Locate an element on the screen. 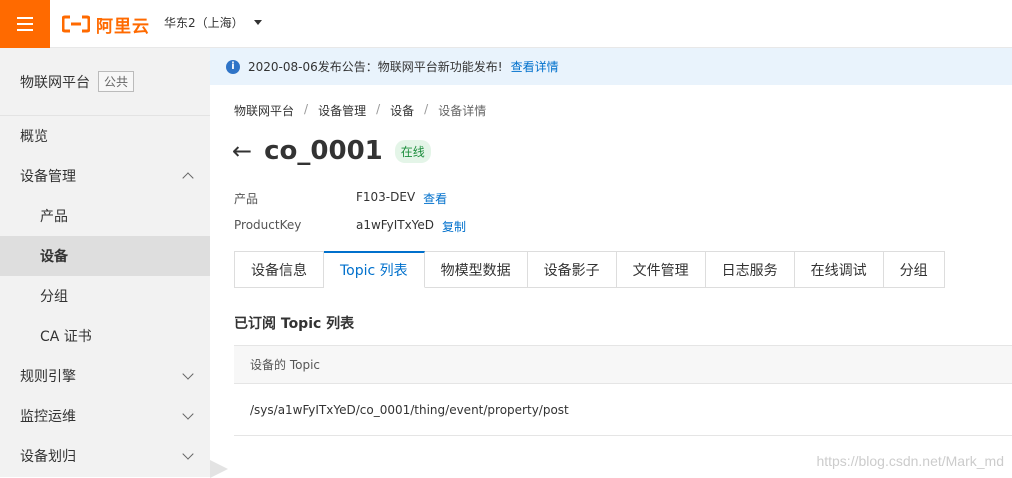 This screenshot has width=1012, height=478. view-product-link: 查看 is located at coordinates (435, 198).